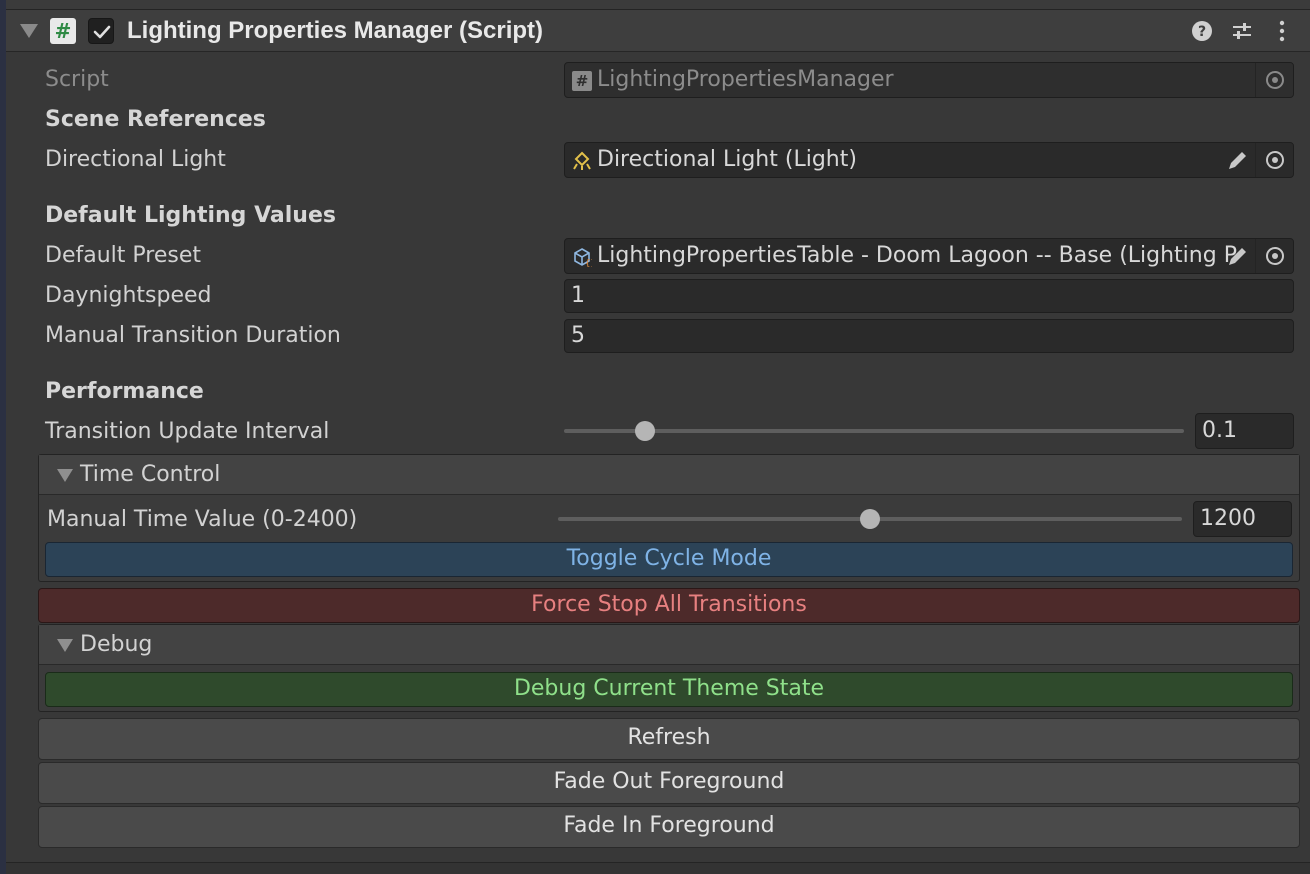 This screenshot has height=874, width=1310. What do you see at coordinates (63, 31) in the screenshot?
I see `script-hash-icon: #` at bounding box center [63, 31].